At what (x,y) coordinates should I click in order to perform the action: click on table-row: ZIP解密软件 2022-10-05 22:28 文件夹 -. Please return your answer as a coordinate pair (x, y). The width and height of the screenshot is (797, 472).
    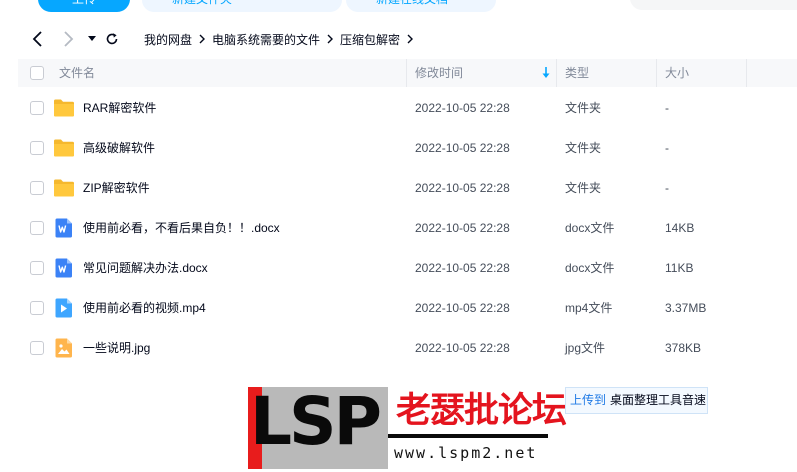
    Looking at the image, I should click on (407, 188).